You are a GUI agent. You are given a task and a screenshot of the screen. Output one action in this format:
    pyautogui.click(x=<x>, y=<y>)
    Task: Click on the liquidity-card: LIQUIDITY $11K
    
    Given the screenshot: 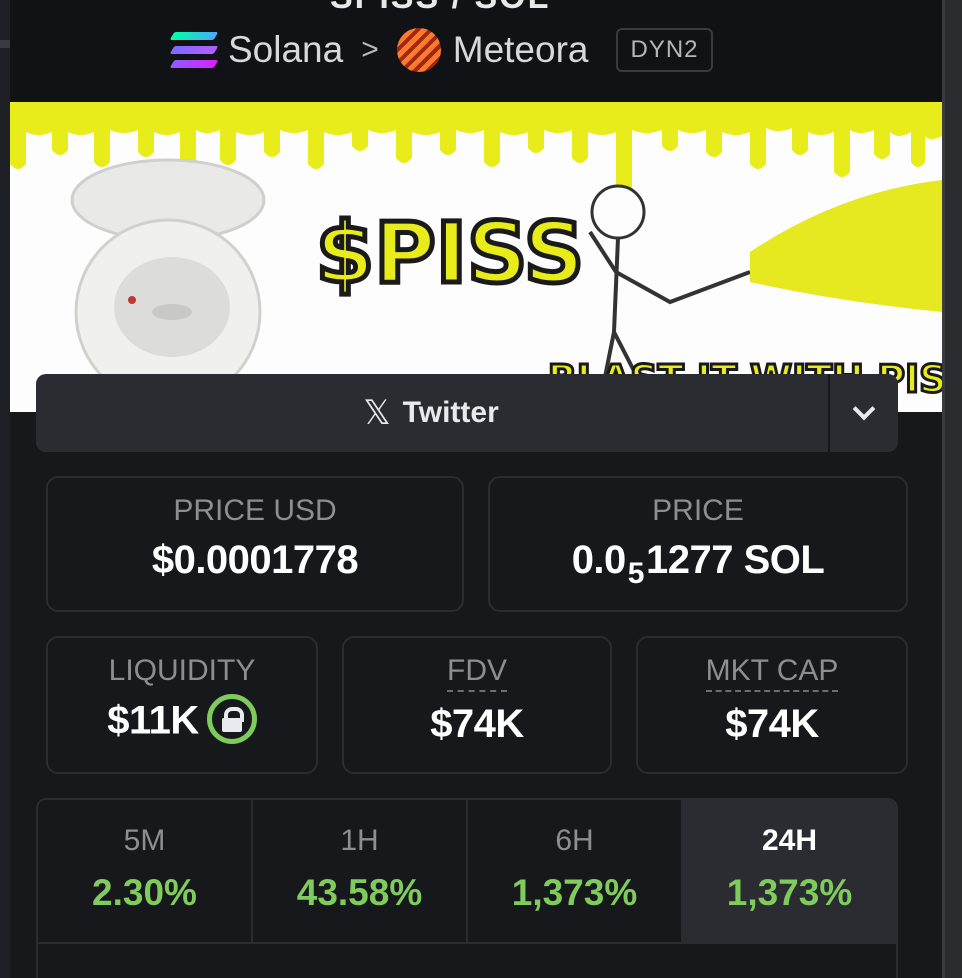 What is the action you would take?
    pyautogui.click(x=182, y=705)
    